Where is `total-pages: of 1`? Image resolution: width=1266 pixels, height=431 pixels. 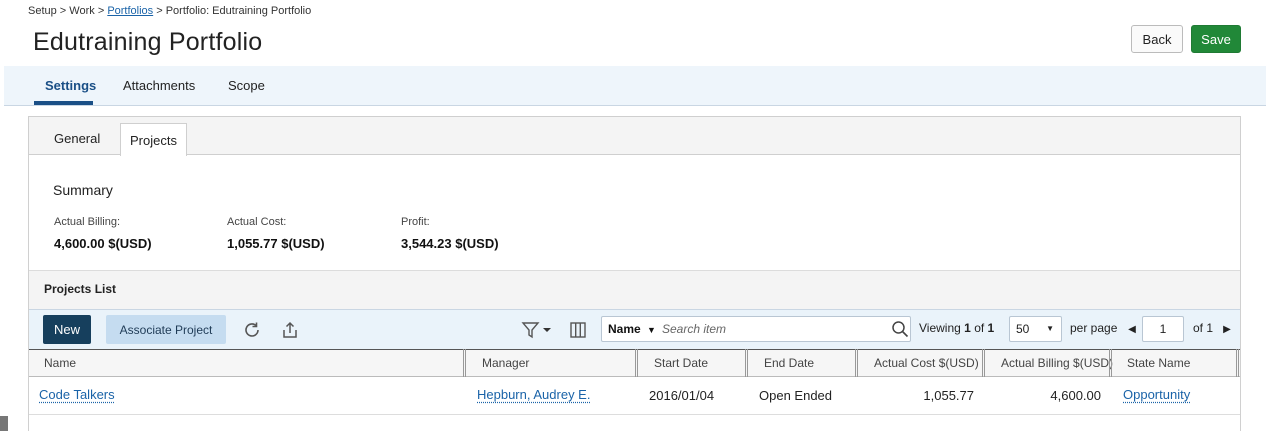 total-pages: of 1 is located at coordinates (1203, 328).